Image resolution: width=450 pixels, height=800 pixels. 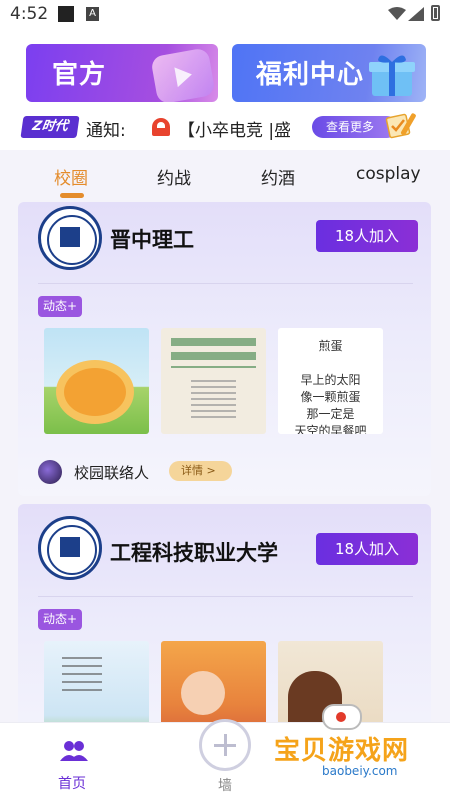 I want to click on watermark-text: 宝贝游戏网, so click(x=342, y=751).